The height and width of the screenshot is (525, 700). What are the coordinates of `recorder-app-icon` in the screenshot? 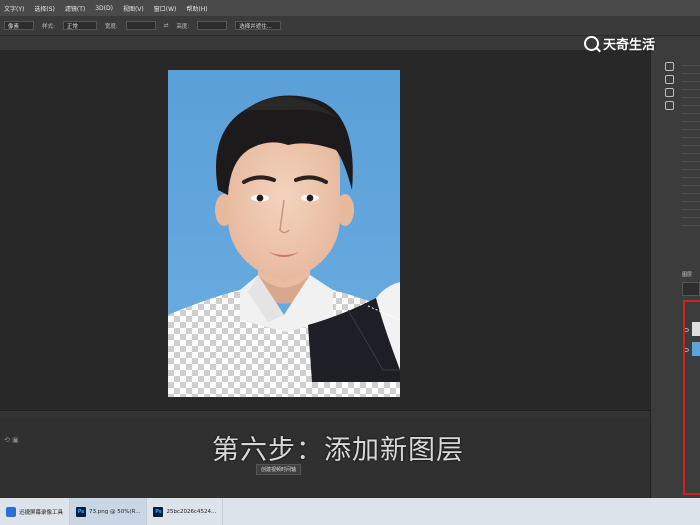 It's located at (11, 511).